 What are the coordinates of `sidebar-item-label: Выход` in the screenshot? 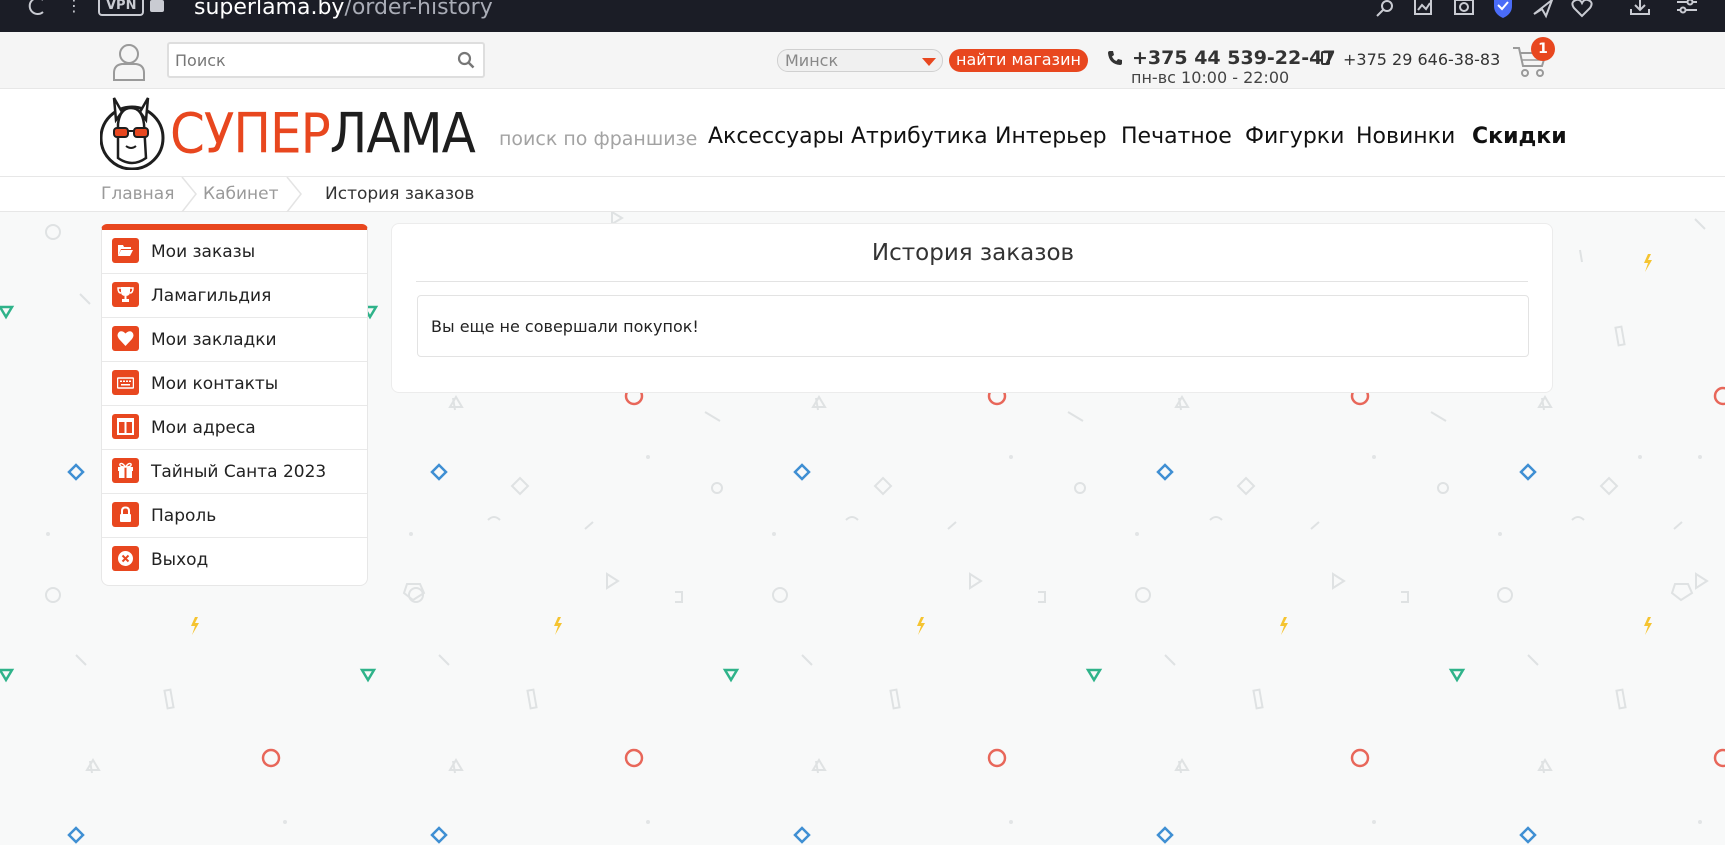 It's located at (180, 560).